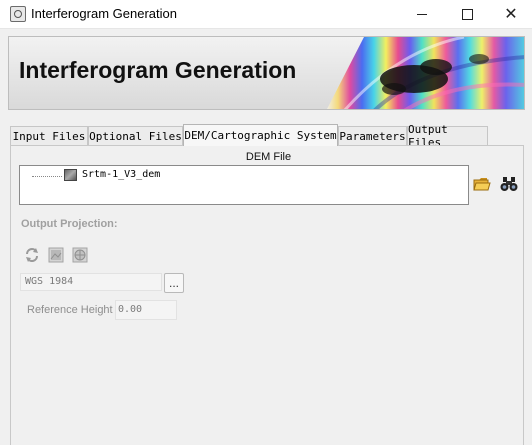  I want to click on minimize-icon, so click(422, 14).